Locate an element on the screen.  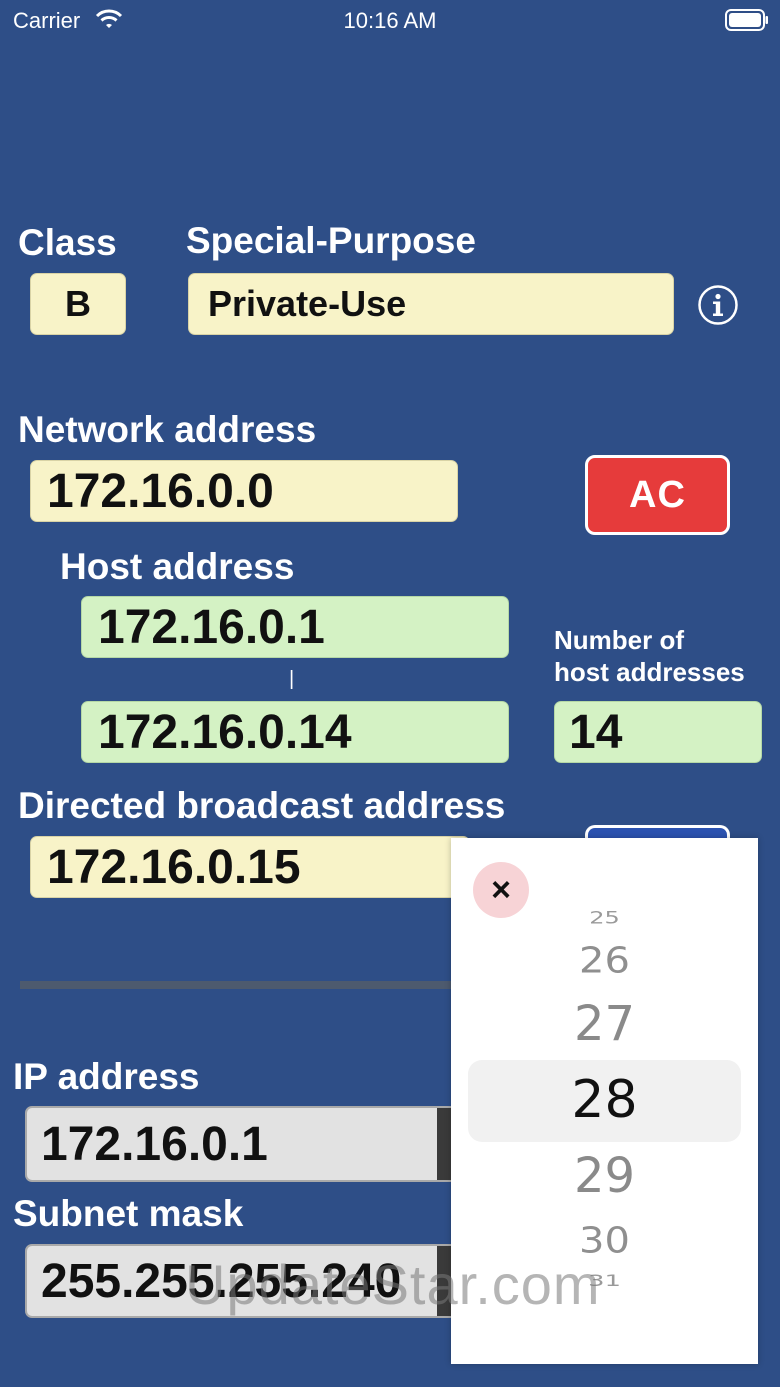
picker-item: 27 is located at coordinates (604, 1024).